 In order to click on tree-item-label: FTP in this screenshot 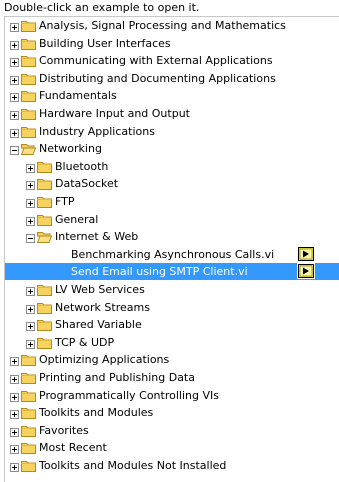, I will do `click(65, 201)`.